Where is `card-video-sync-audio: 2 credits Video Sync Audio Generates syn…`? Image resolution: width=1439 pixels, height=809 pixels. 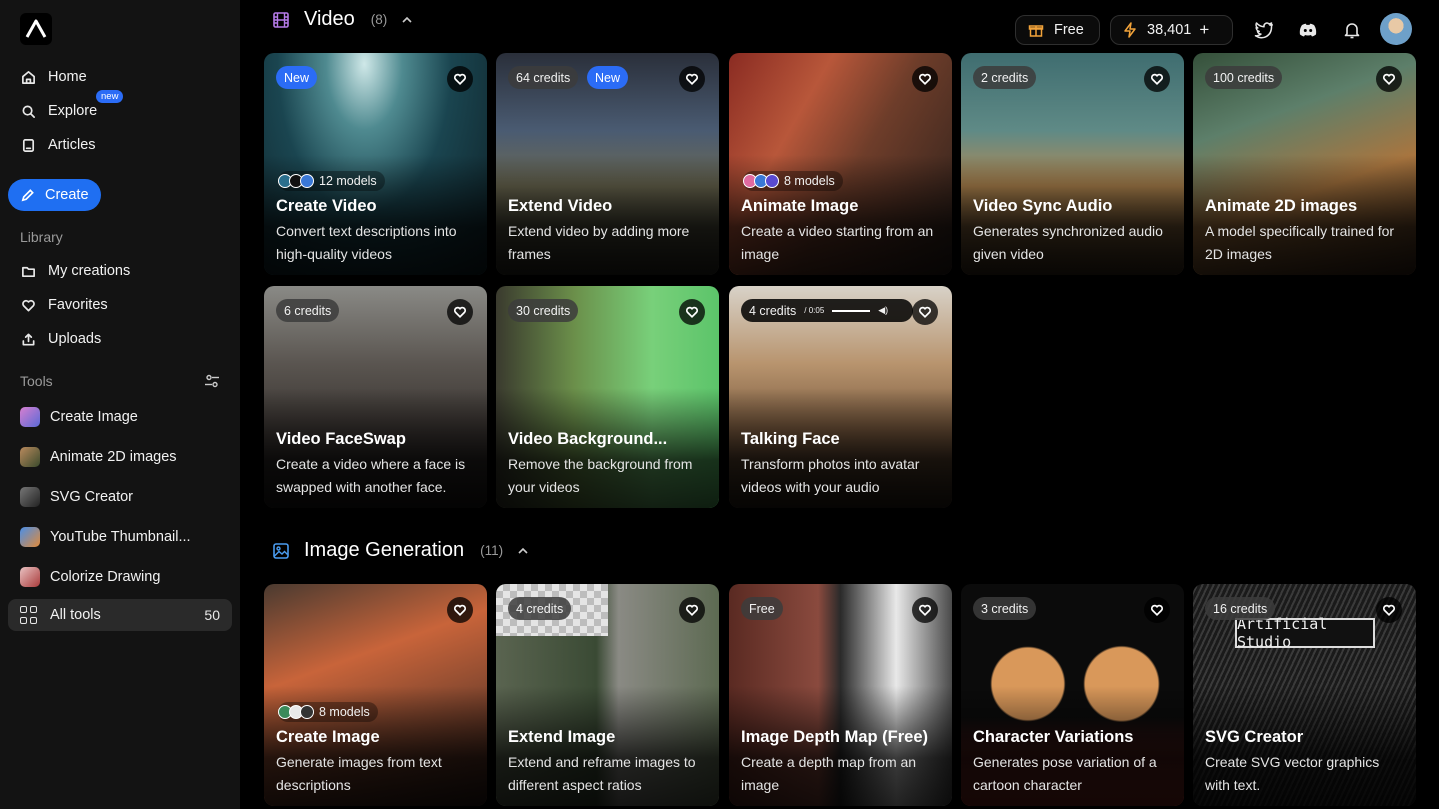 card-video-sync-audio: 2 credits Video Sync Audio Generates syn… is located at coordinates (1072, 164).